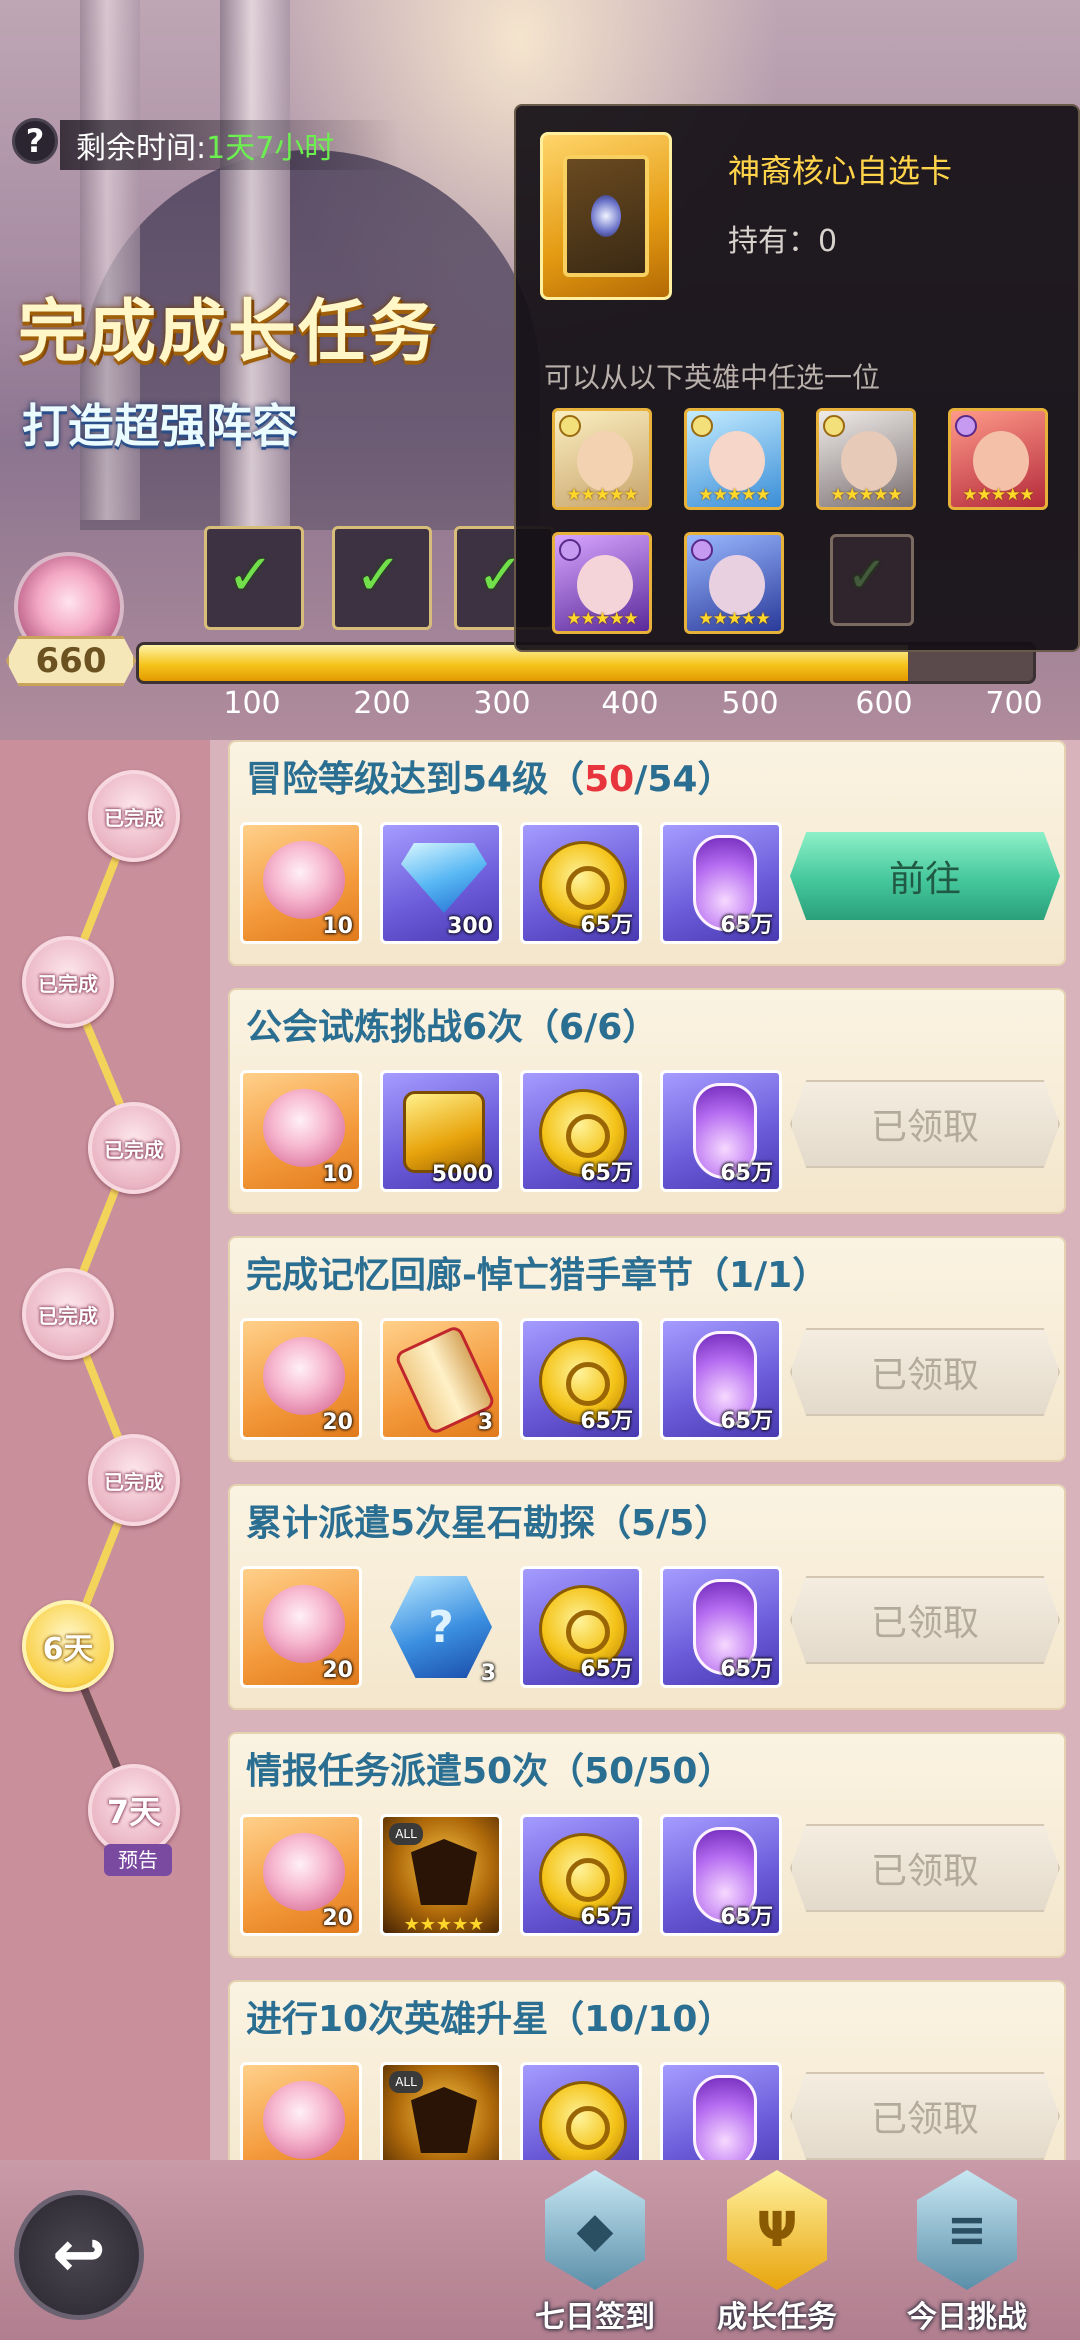 This screenshot has height=2340, width=1080. I want to click on task-card: 完成记忆回廊-悼亡猎手章节（1/1） 20 3 65万 65万 已领取, so click(647, 1349).